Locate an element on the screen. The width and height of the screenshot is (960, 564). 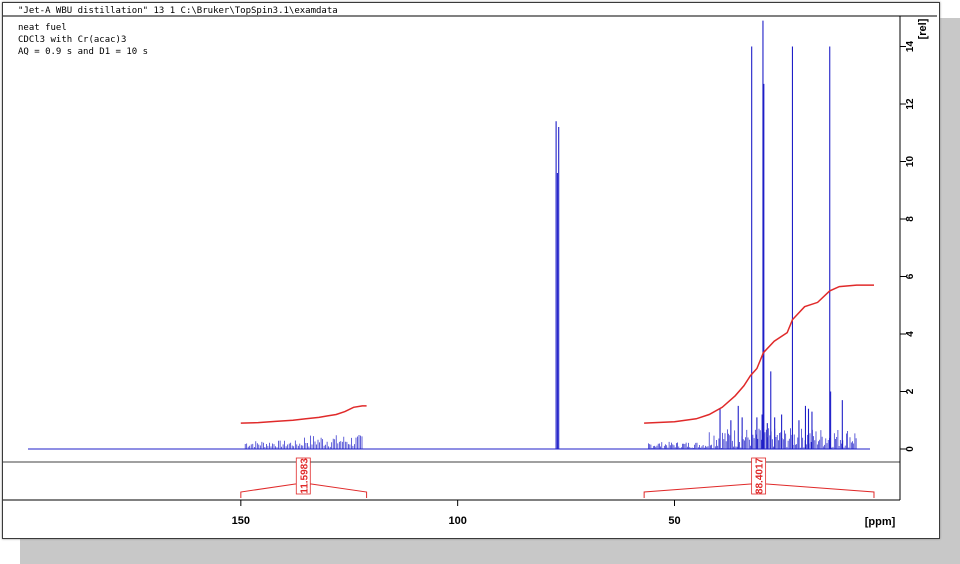
y-tick-label: 8 is located at coordinates (910, 219).